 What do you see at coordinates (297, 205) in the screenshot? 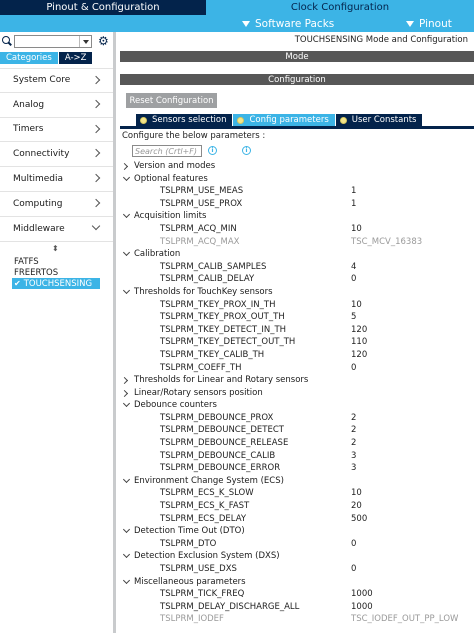
I see `table-row: TSLPRM_USE_PROX 1` at bounding box center [297, 205].